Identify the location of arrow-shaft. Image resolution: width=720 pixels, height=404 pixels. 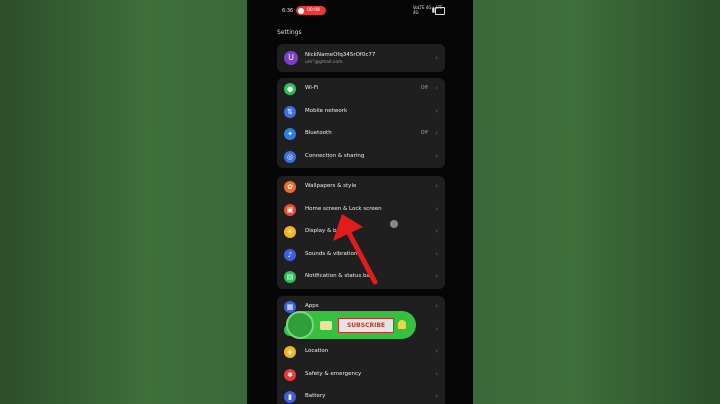
(362, 257).